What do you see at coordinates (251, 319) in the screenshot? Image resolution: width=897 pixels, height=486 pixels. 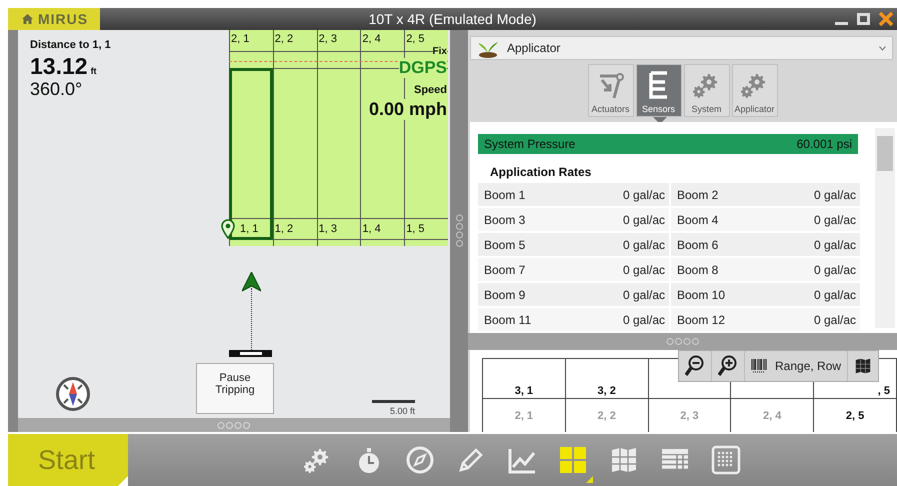 I see `guidance-line` at bounding box center [251, 319].